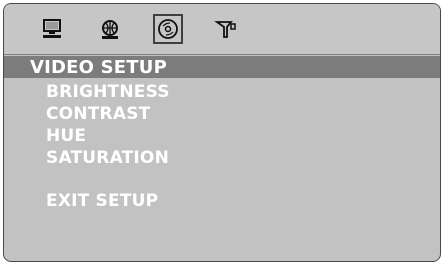 The image size is (444, 265). Describe the element at coordinates (168, 29) in the screenshot. I see `disc-icon` at that location.